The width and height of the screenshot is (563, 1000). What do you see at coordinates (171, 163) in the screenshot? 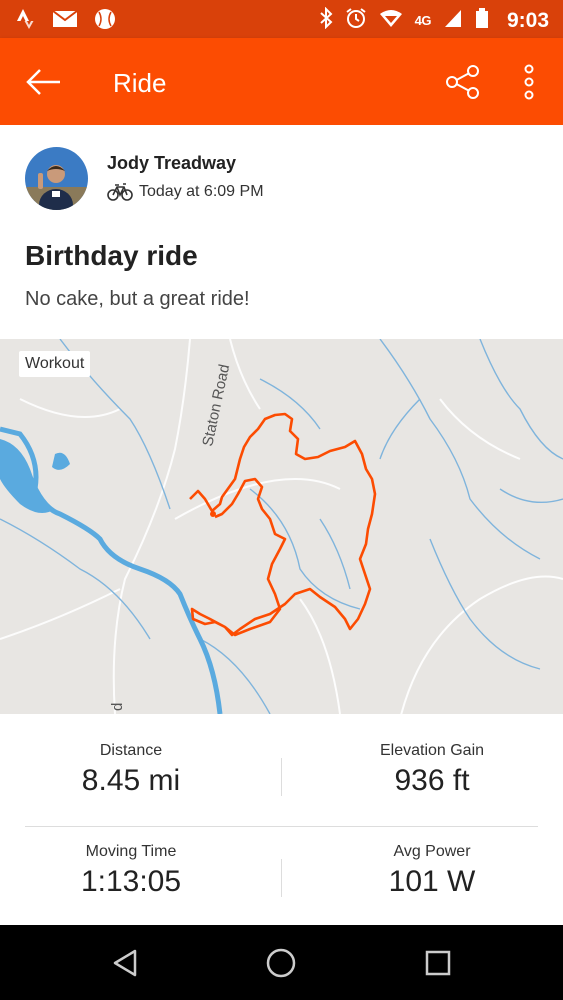
I see `athlete-name: Jody Treadway` at bounding box center [171, 163].